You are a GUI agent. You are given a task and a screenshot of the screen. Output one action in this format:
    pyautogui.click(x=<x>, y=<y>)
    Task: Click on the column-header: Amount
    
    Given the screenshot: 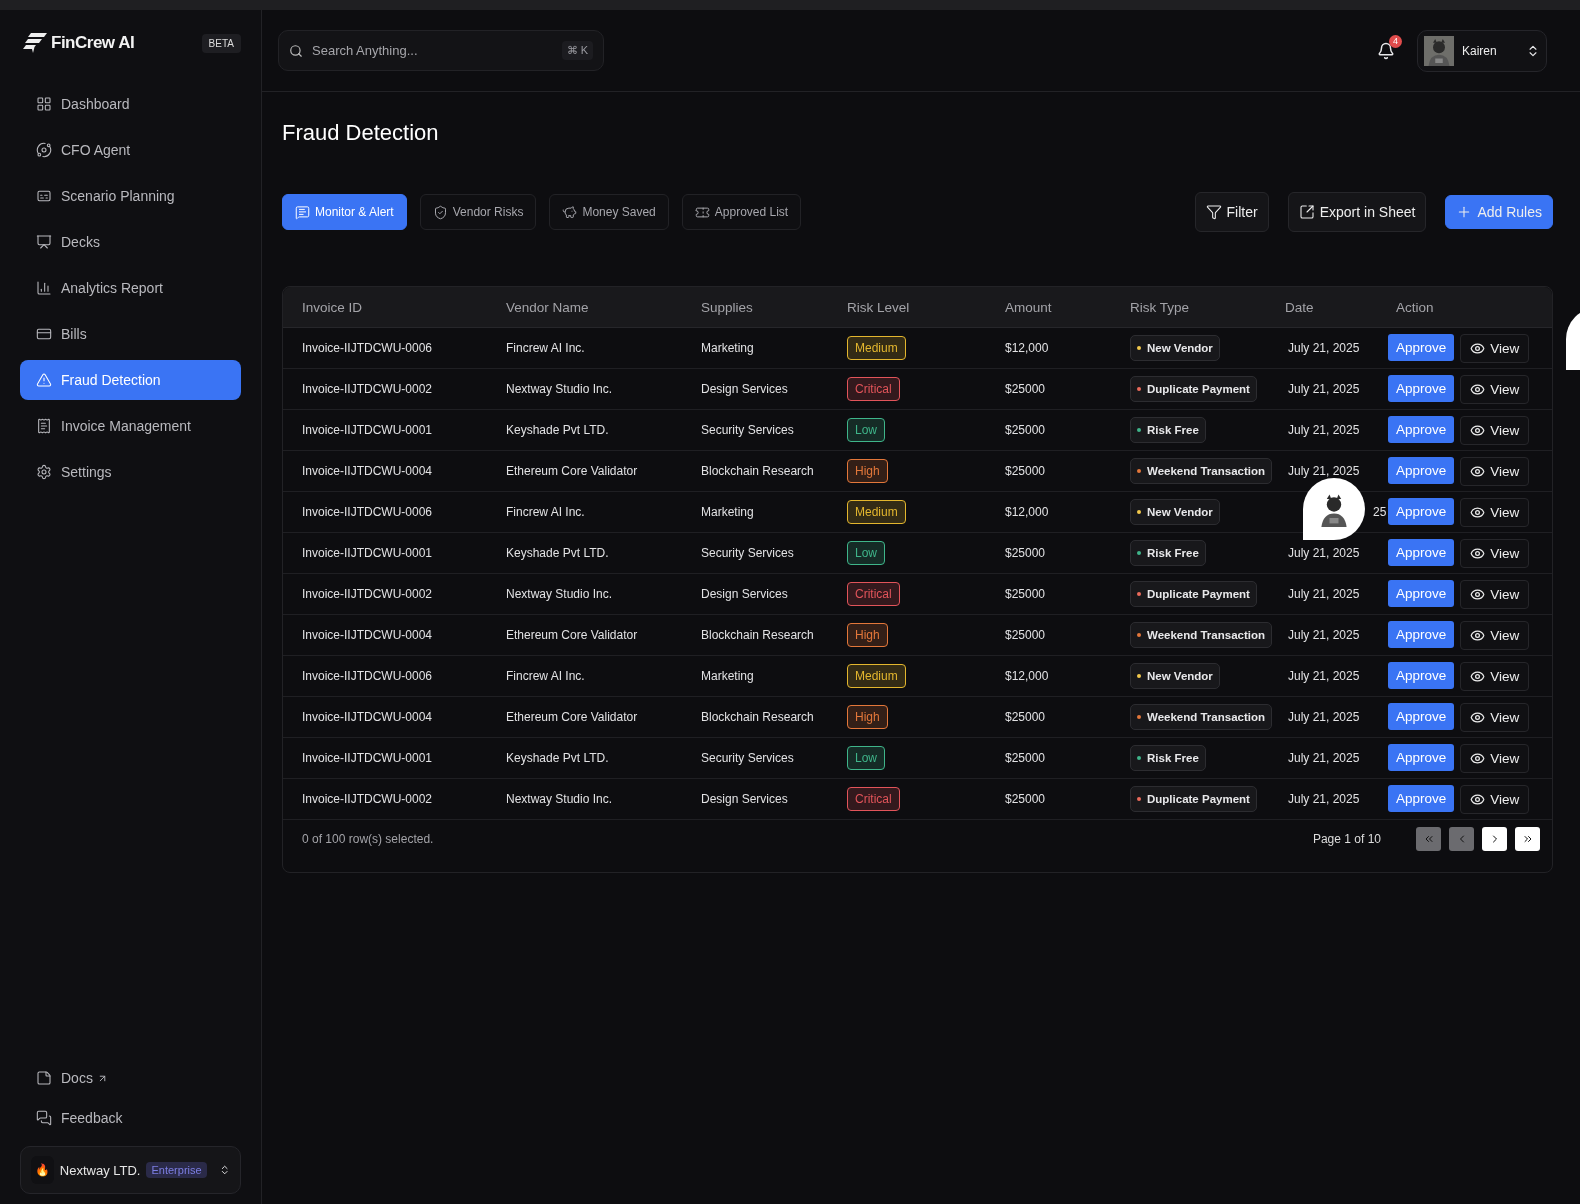 What is the action you would take?
    pyautogui.click(x=1028, y=307)
    